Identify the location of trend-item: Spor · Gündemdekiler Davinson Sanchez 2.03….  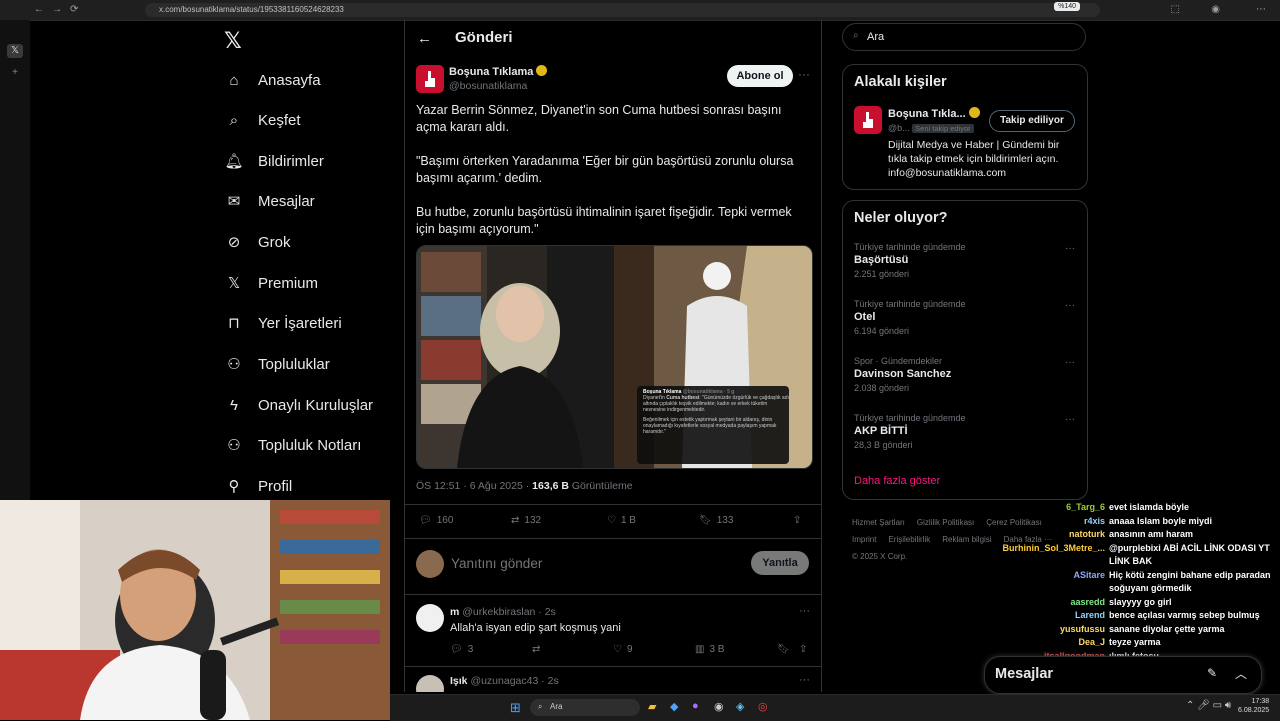
(964, 374).